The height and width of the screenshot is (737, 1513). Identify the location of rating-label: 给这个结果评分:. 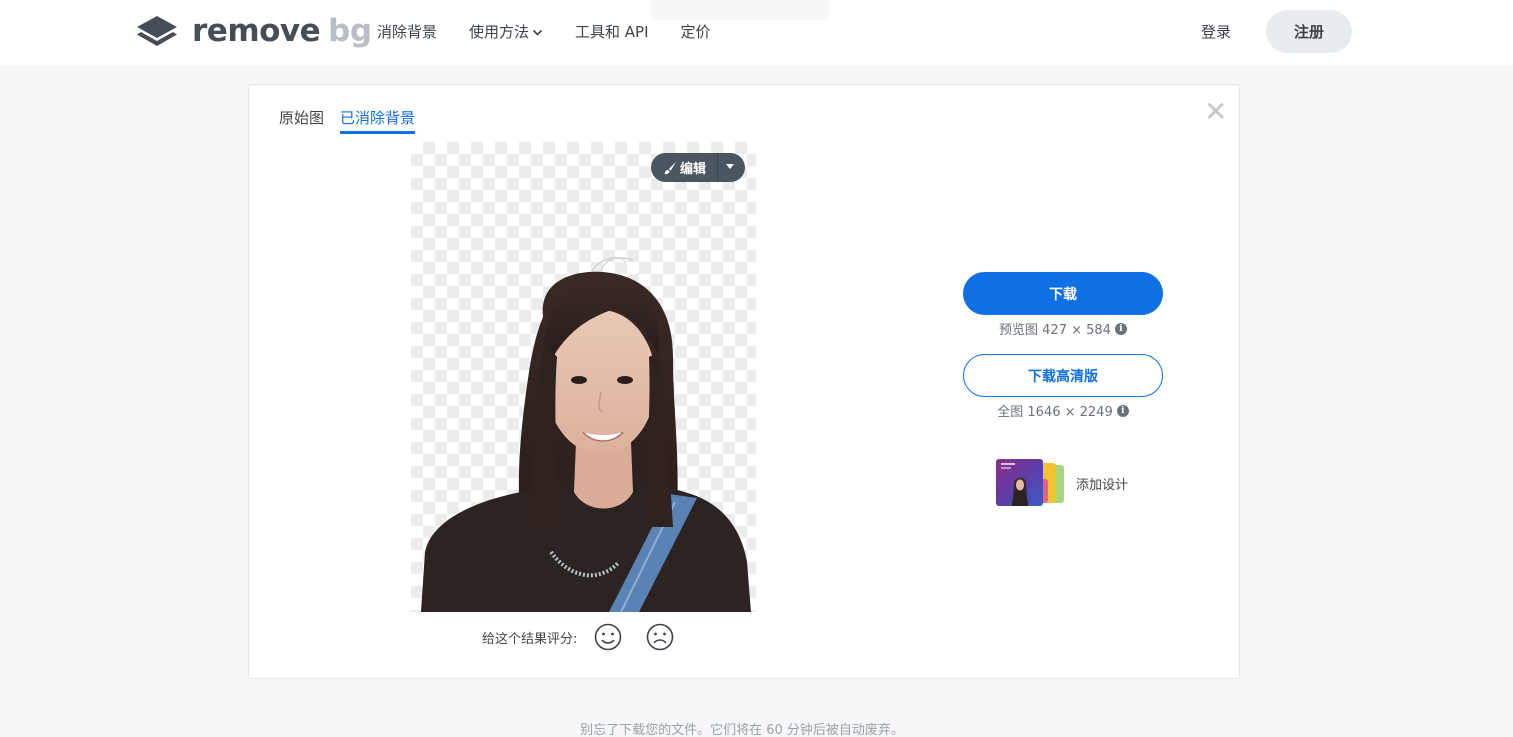
(530, 639).